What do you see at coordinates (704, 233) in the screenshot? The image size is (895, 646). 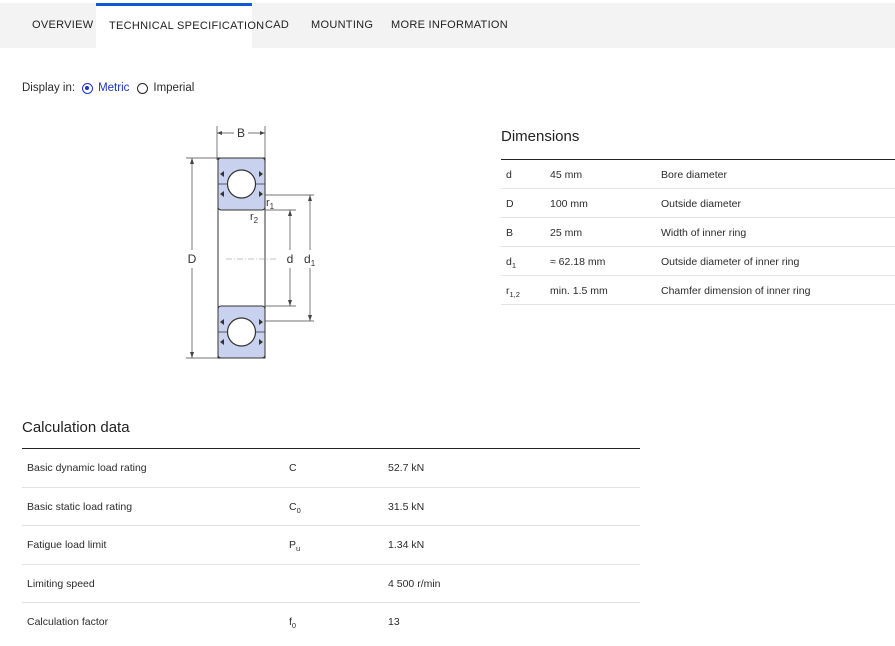 I see `dimension-description: Width of inner ring` at bounding box center [704, 233].